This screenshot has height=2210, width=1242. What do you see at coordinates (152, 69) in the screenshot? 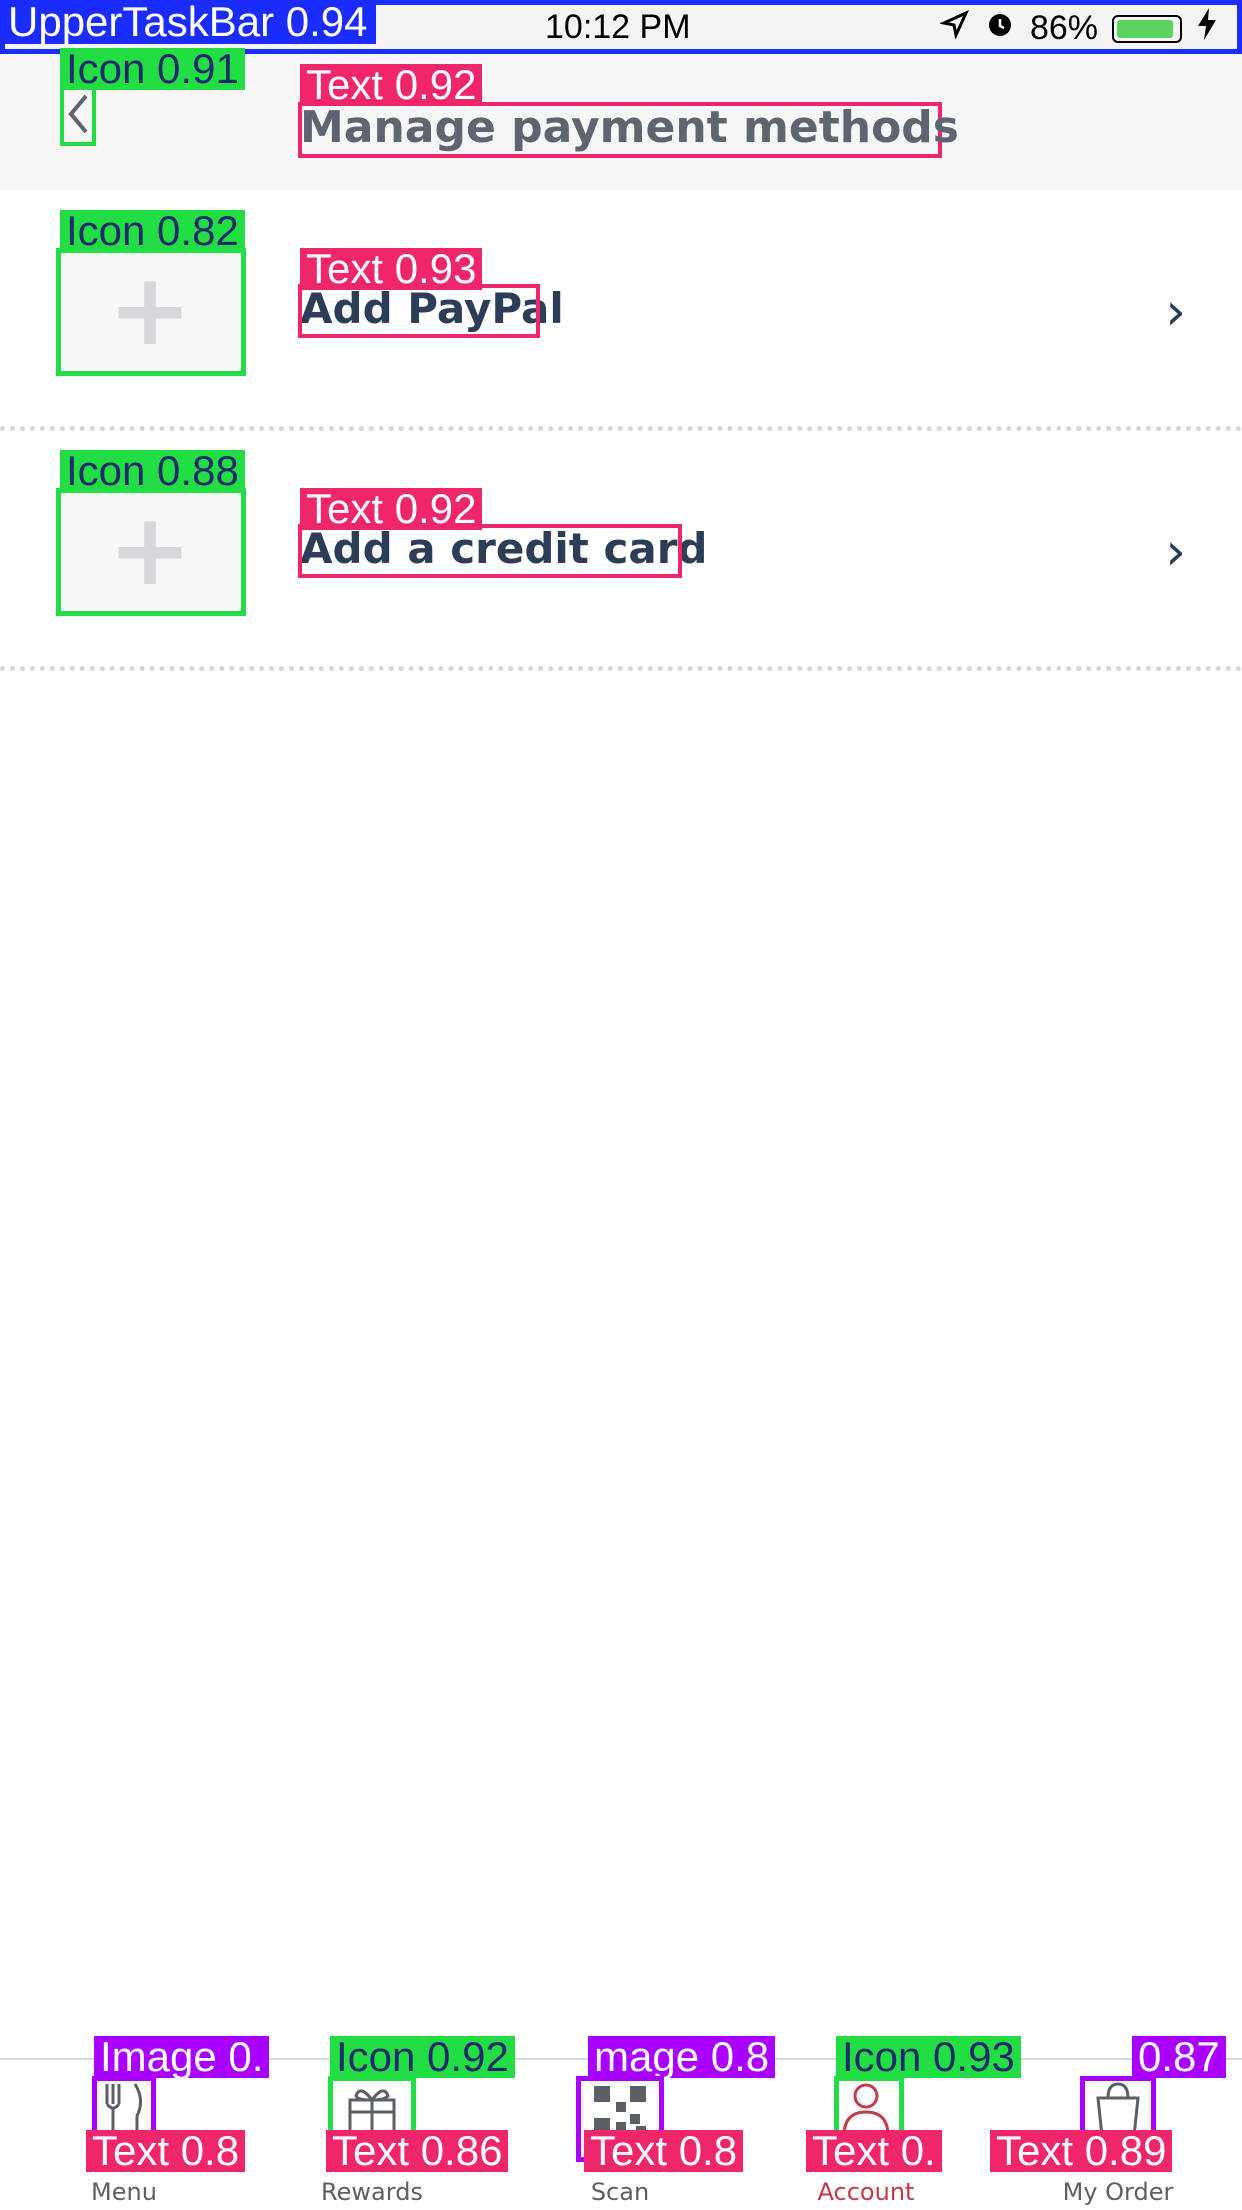
I see `back-icon-detection-label: Icon 0.91` at bounding box center [152, 69].